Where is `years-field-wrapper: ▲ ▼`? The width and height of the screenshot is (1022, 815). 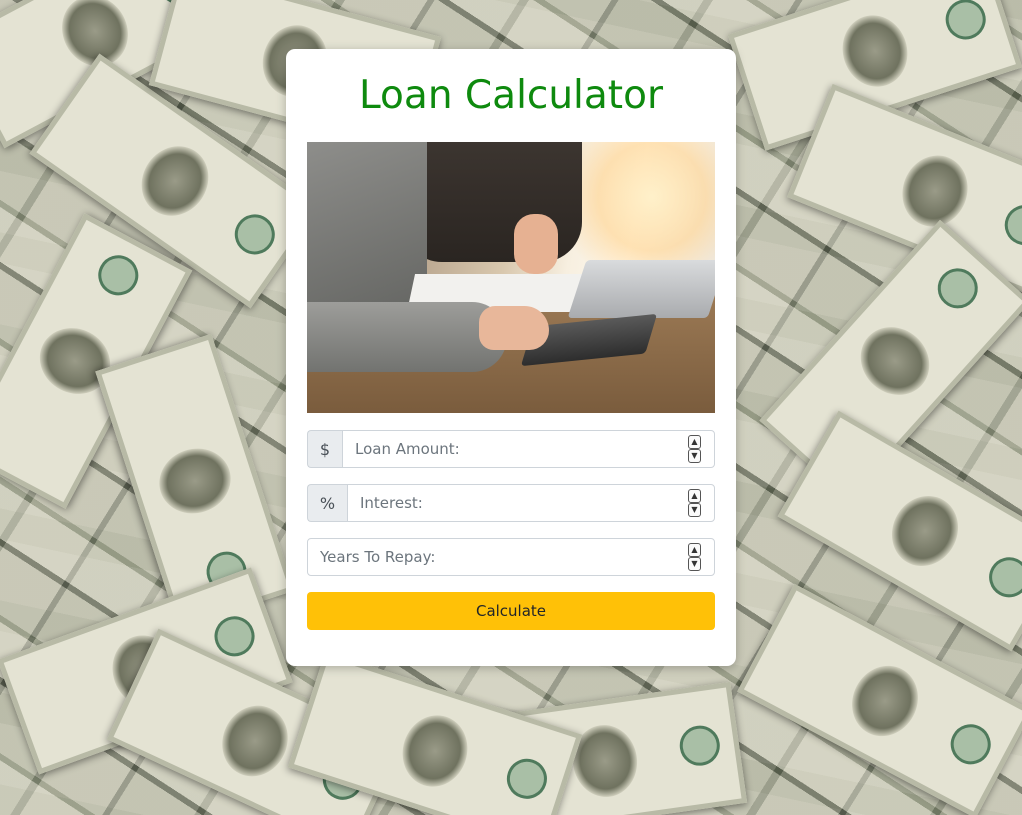
years-field-wrapper: ▲ ▼ is located at coordinates (511, 557).